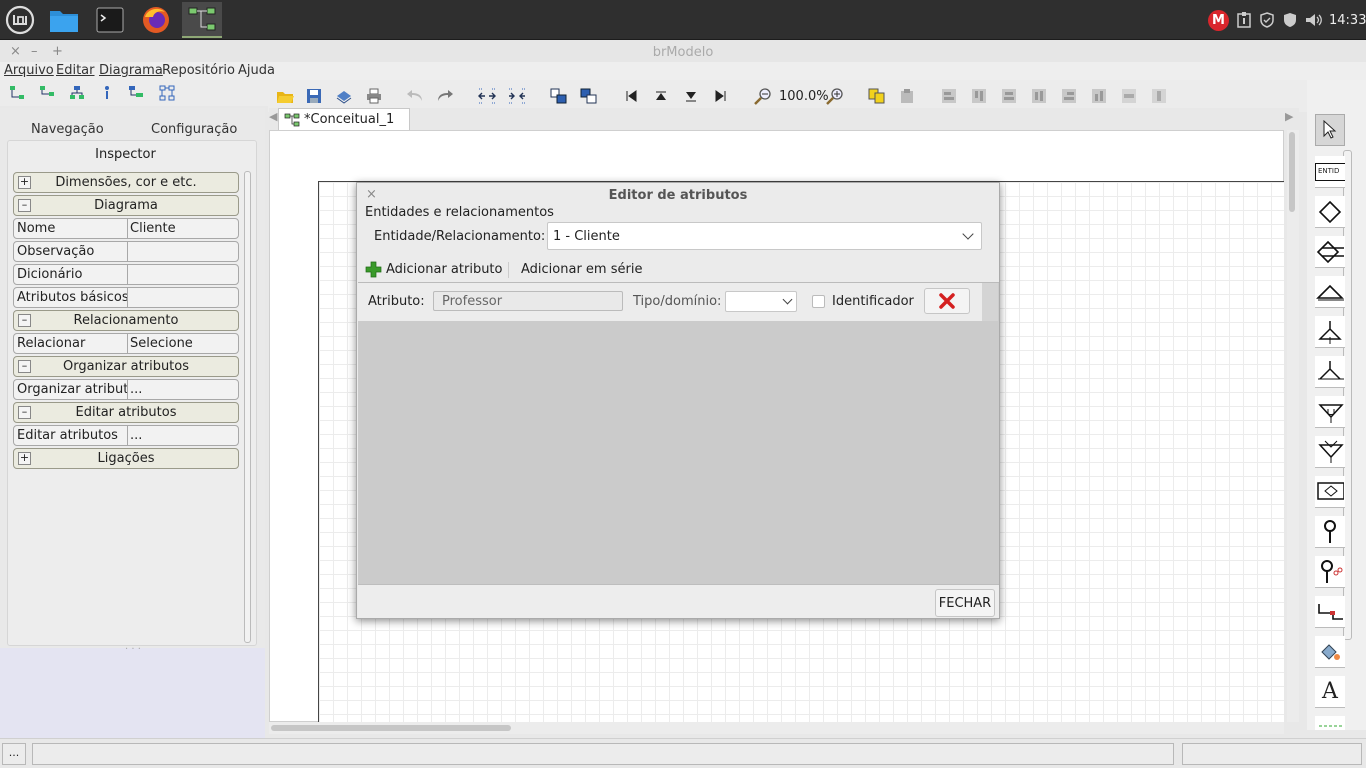  What do you see at coordinates (126, 458) in the screenshot?
I see `group-ligacoes: + Ligações` at bounding box center [126, 458].